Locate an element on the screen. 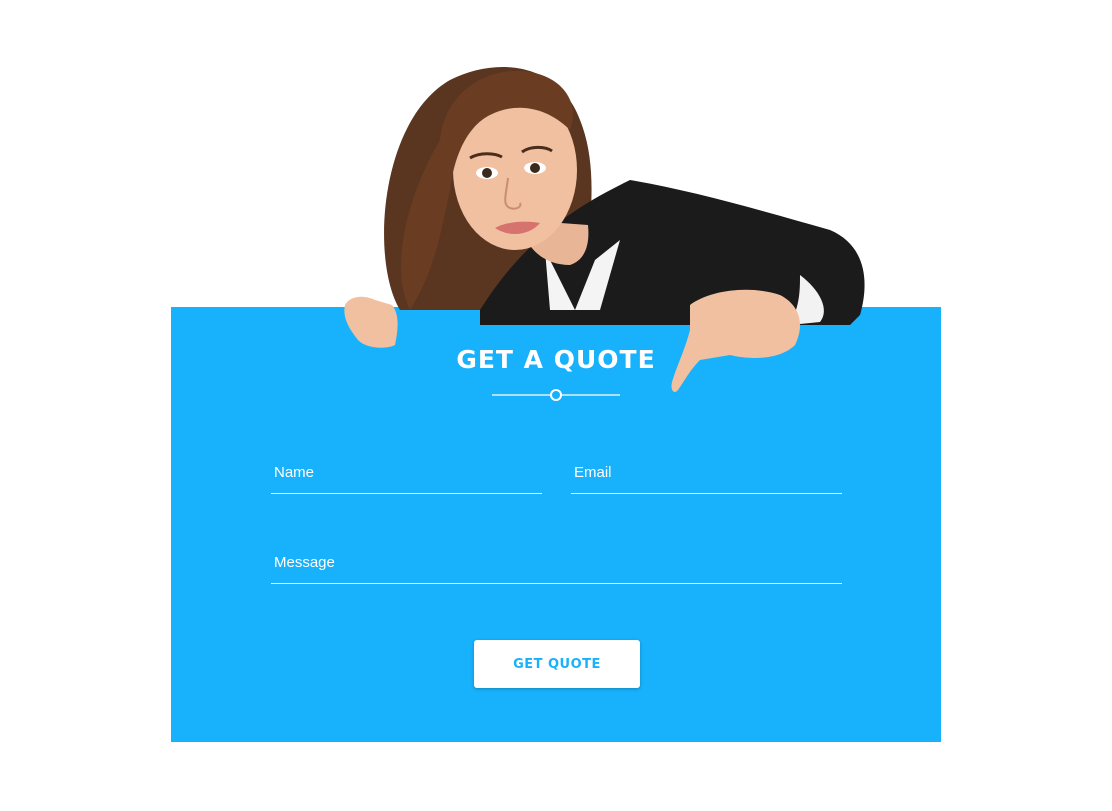 This screenshot has height=811, width=1112. message-input is located at coordinates (556, 562).